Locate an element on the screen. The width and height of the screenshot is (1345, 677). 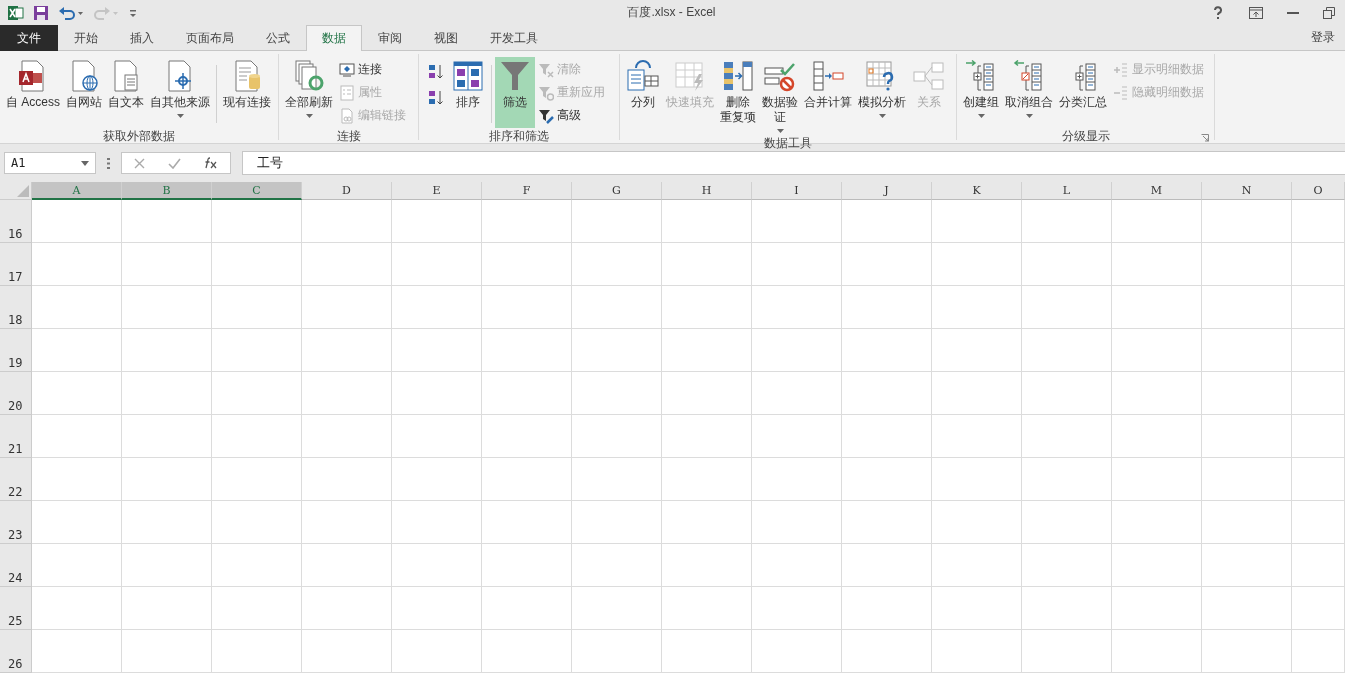
row-header: 24 is located at coordinates (16, 565).